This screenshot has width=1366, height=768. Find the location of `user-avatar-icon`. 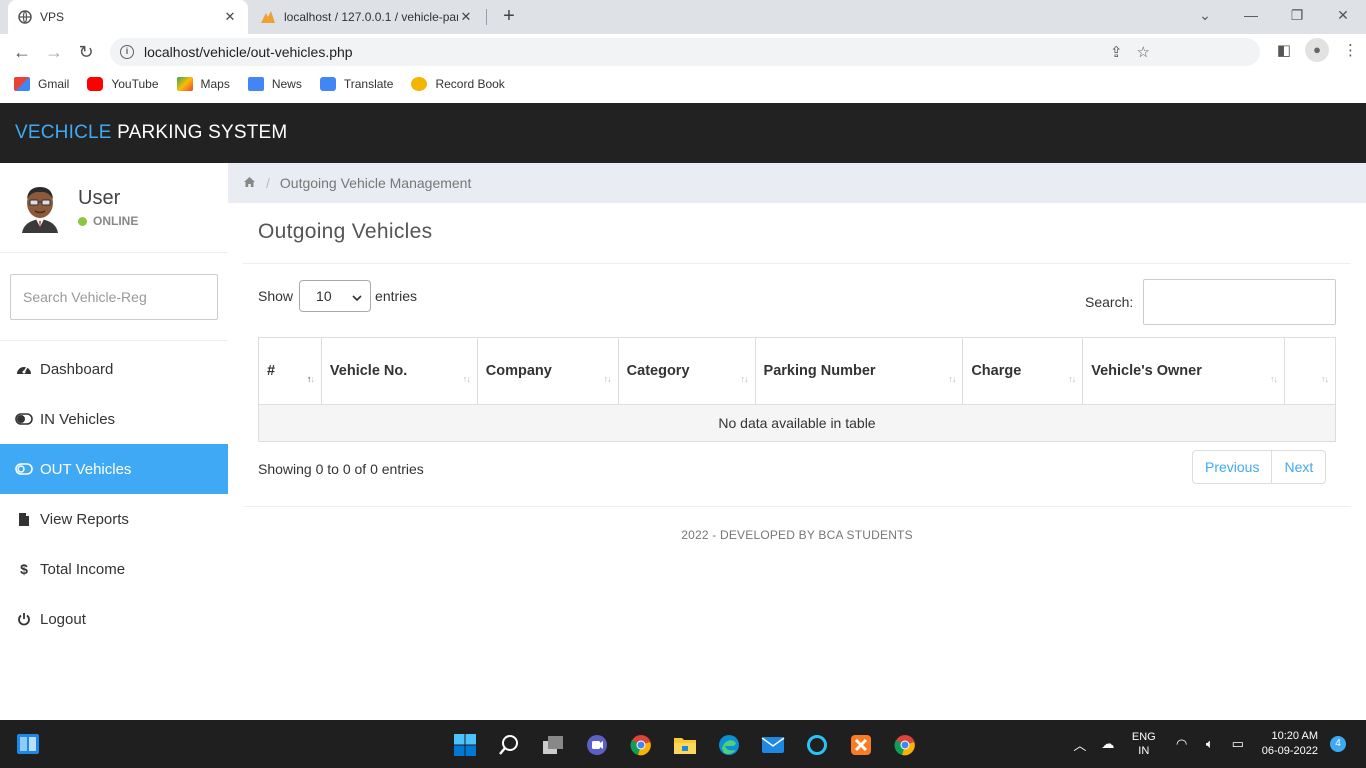

user-avatar-icon is located at coordinates (40, 209).